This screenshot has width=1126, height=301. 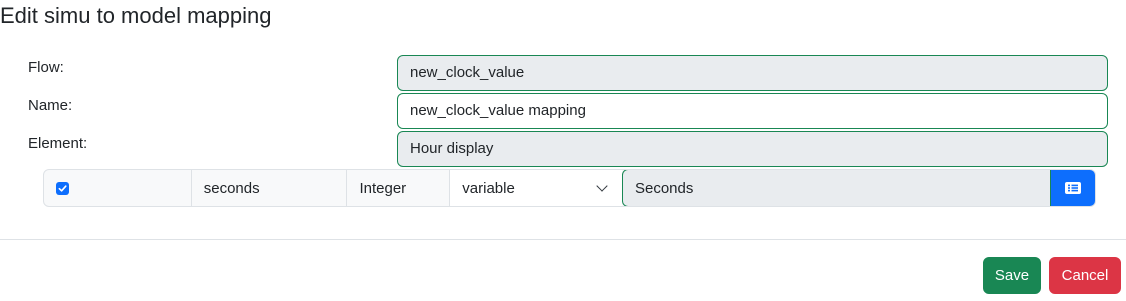 I want to click on mapping-target-field: Seconds, so click(x=836, y=188).